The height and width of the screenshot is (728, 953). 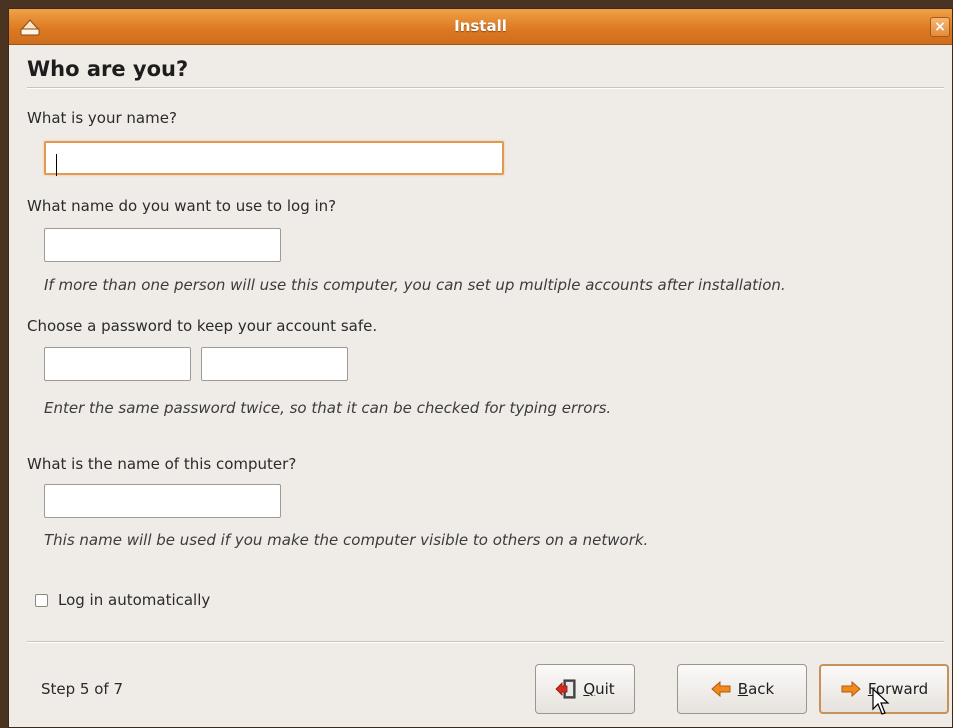 I want to click on back-label: Back, so click(x=756, y=689).